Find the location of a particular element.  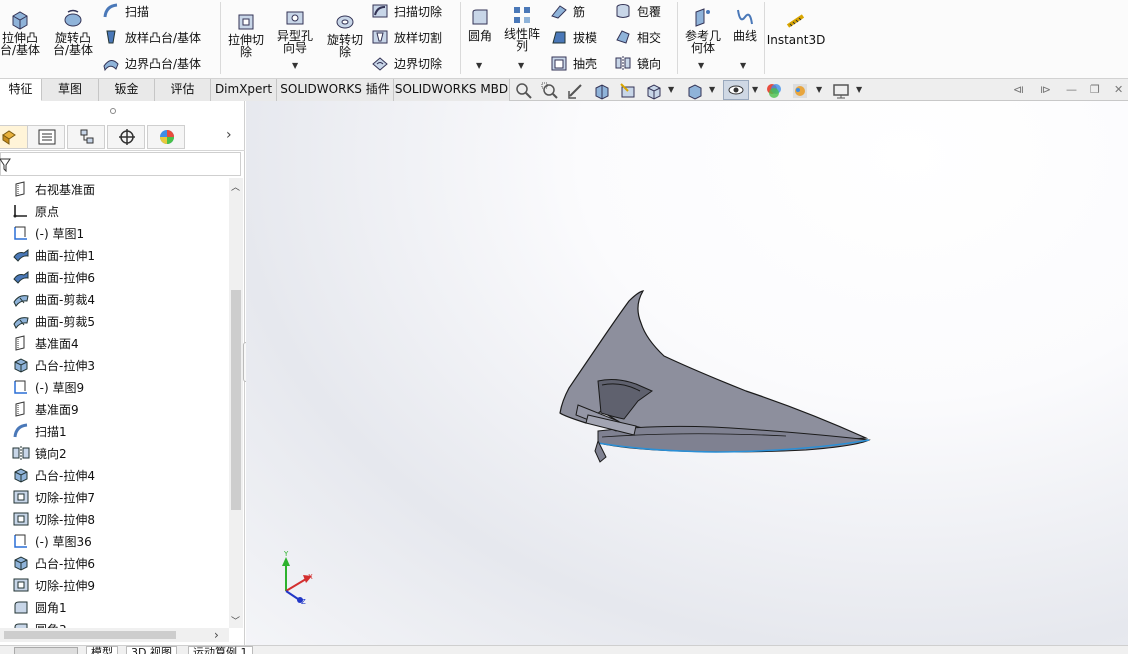

display-manager-tab is located at coordinates (166, 137).